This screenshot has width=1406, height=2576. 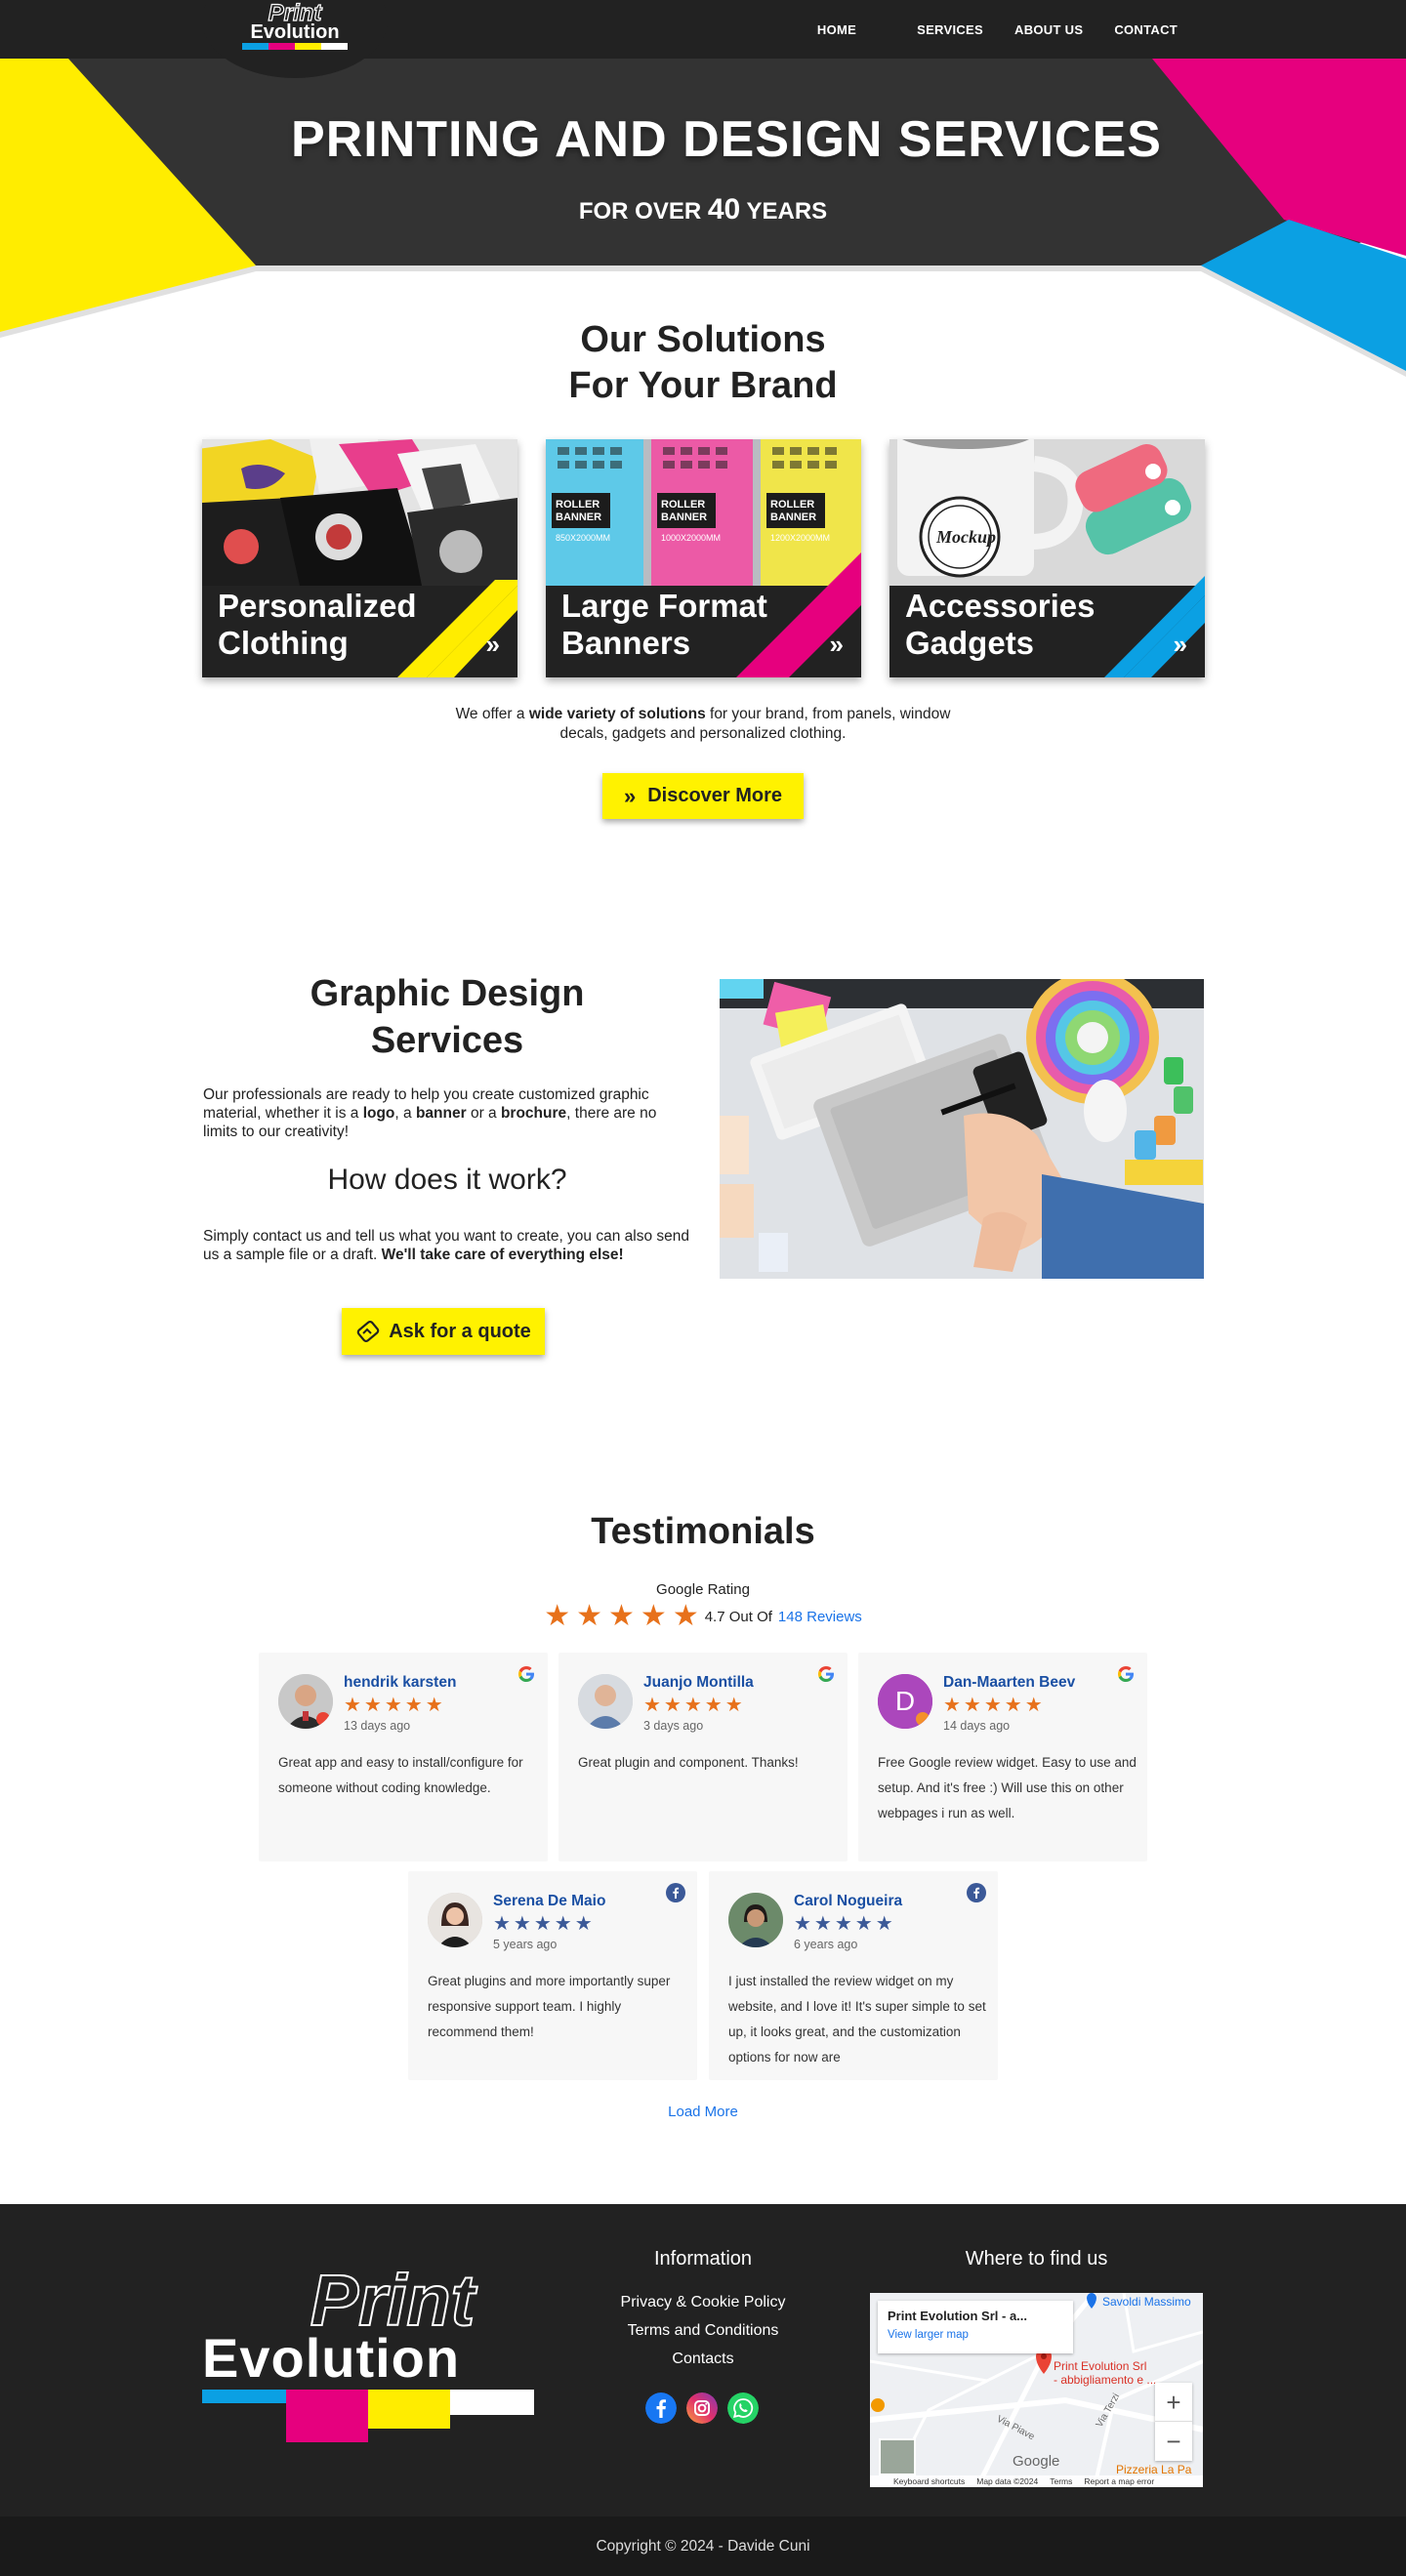 I want to click on footer-logo-print: Print, so click(x=393, y=2300).